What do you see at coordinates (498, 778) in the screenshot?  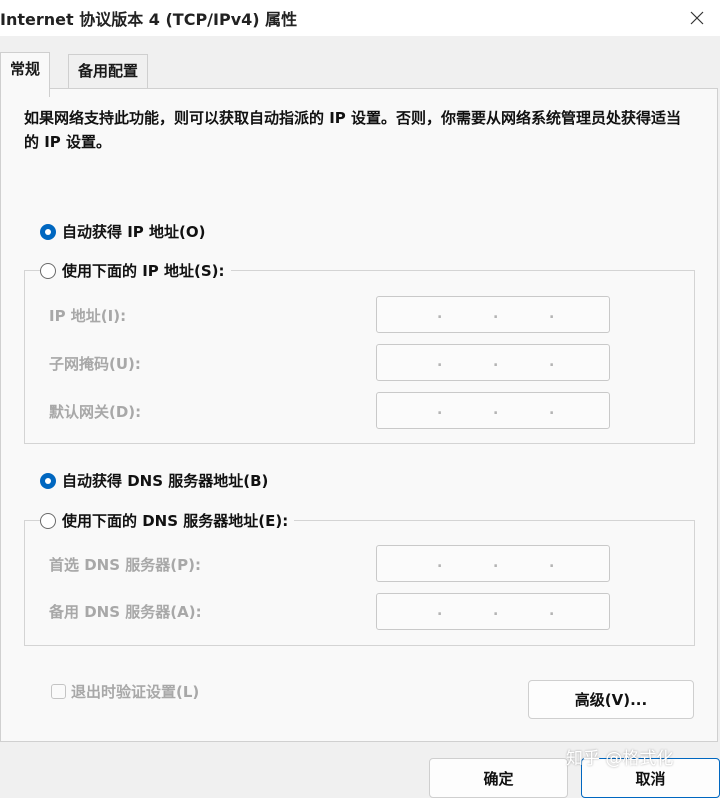 I see `ok-button: 确定` at bounding box center [498, 778].